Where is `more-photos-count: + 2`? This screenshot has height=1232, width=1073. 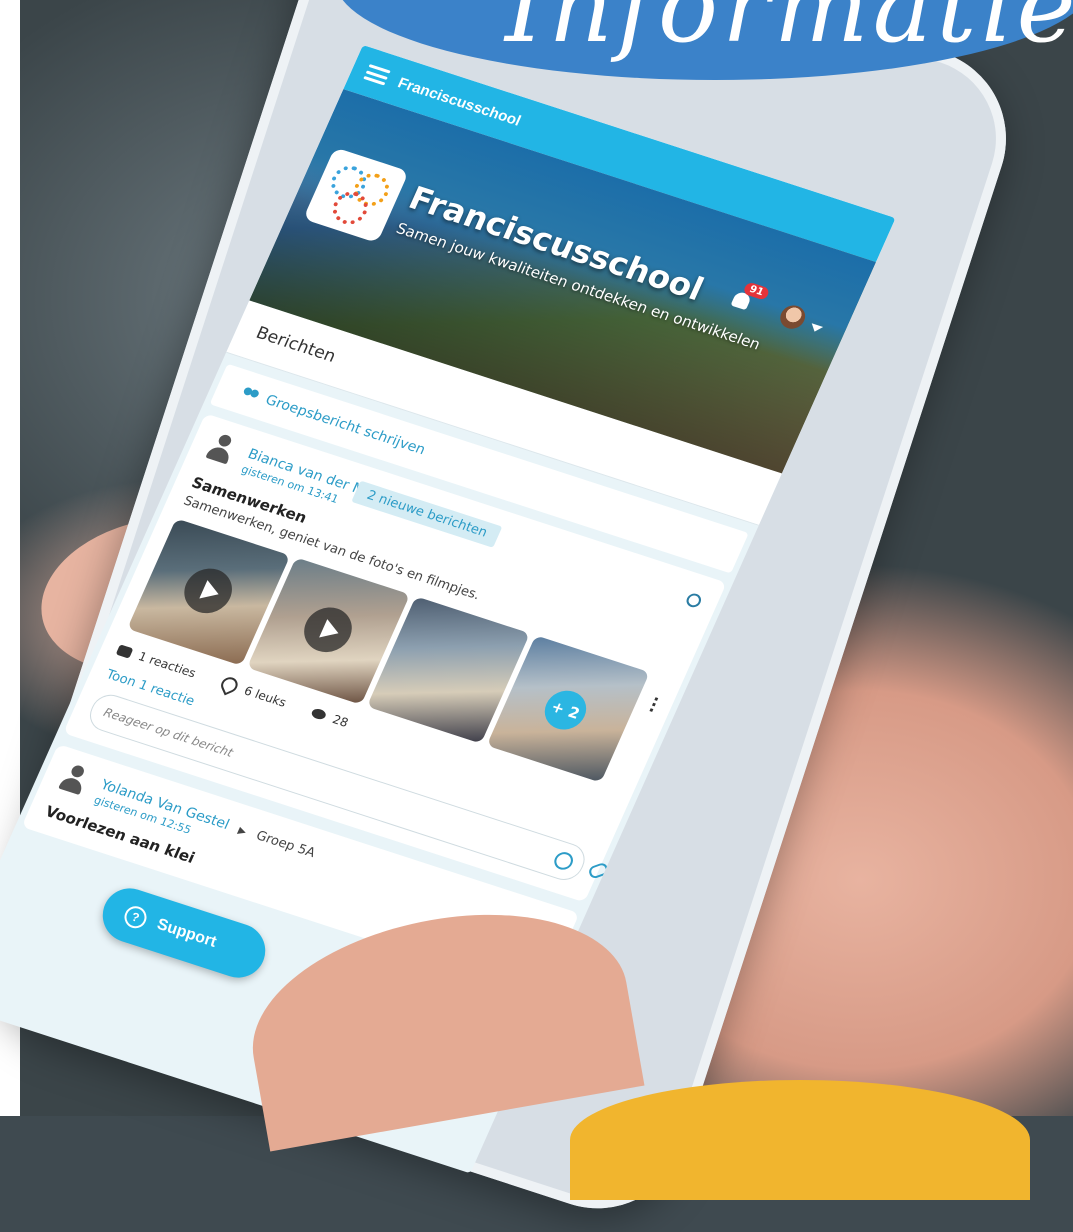 more-photos-count: + 2 is located at coordinates (565, 710).